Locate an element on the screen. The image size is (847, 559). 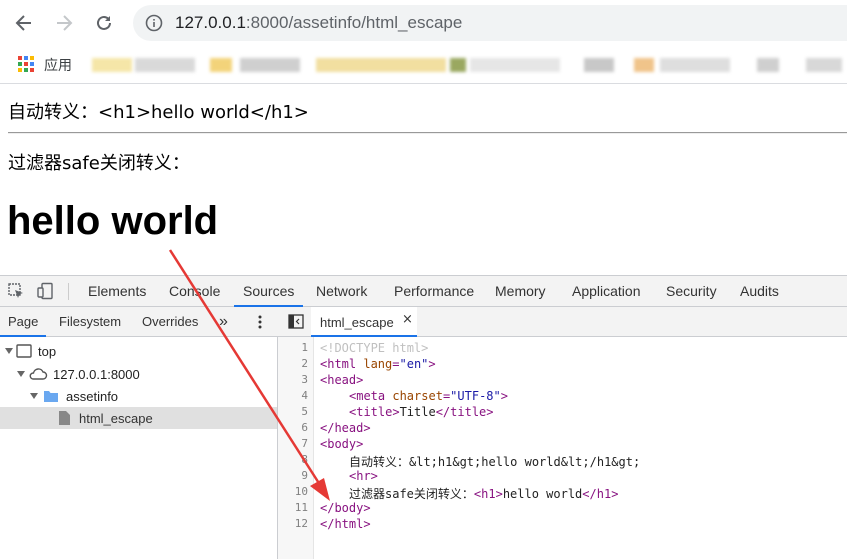
line-number: 2 is located at coordinates (304, 363).